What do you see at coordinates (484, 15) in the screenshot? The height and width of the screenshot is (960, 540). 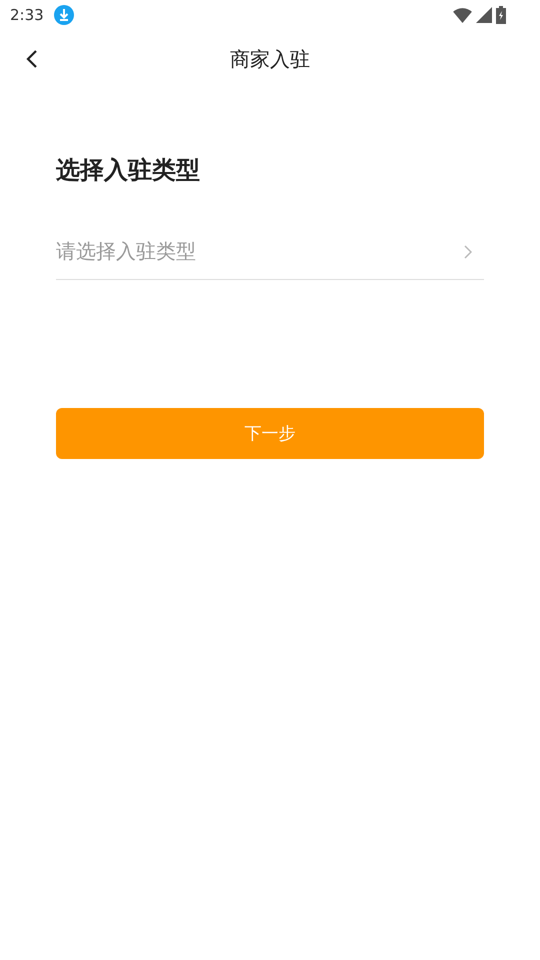 I see `signal-icon` at bounding box center [484, 15].